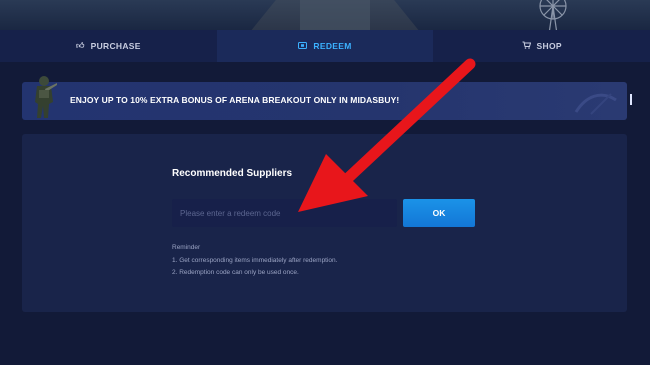 This screenshot has width=650, height=365. I want to click on cart-icon, so click(526, 46).